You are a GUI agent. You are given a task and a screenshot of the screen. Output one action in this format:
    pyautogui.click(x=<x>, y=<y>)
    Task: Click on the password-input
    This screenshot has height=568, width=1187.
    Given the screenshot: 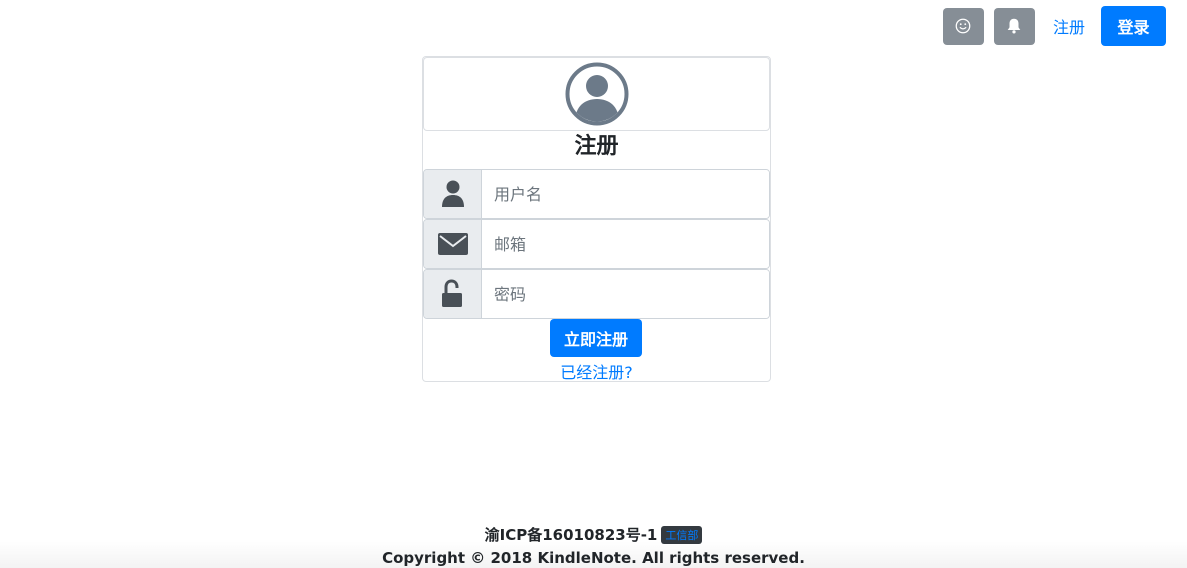 What is the action you would take?
    pyautogui.click(x=625, y=294)
    